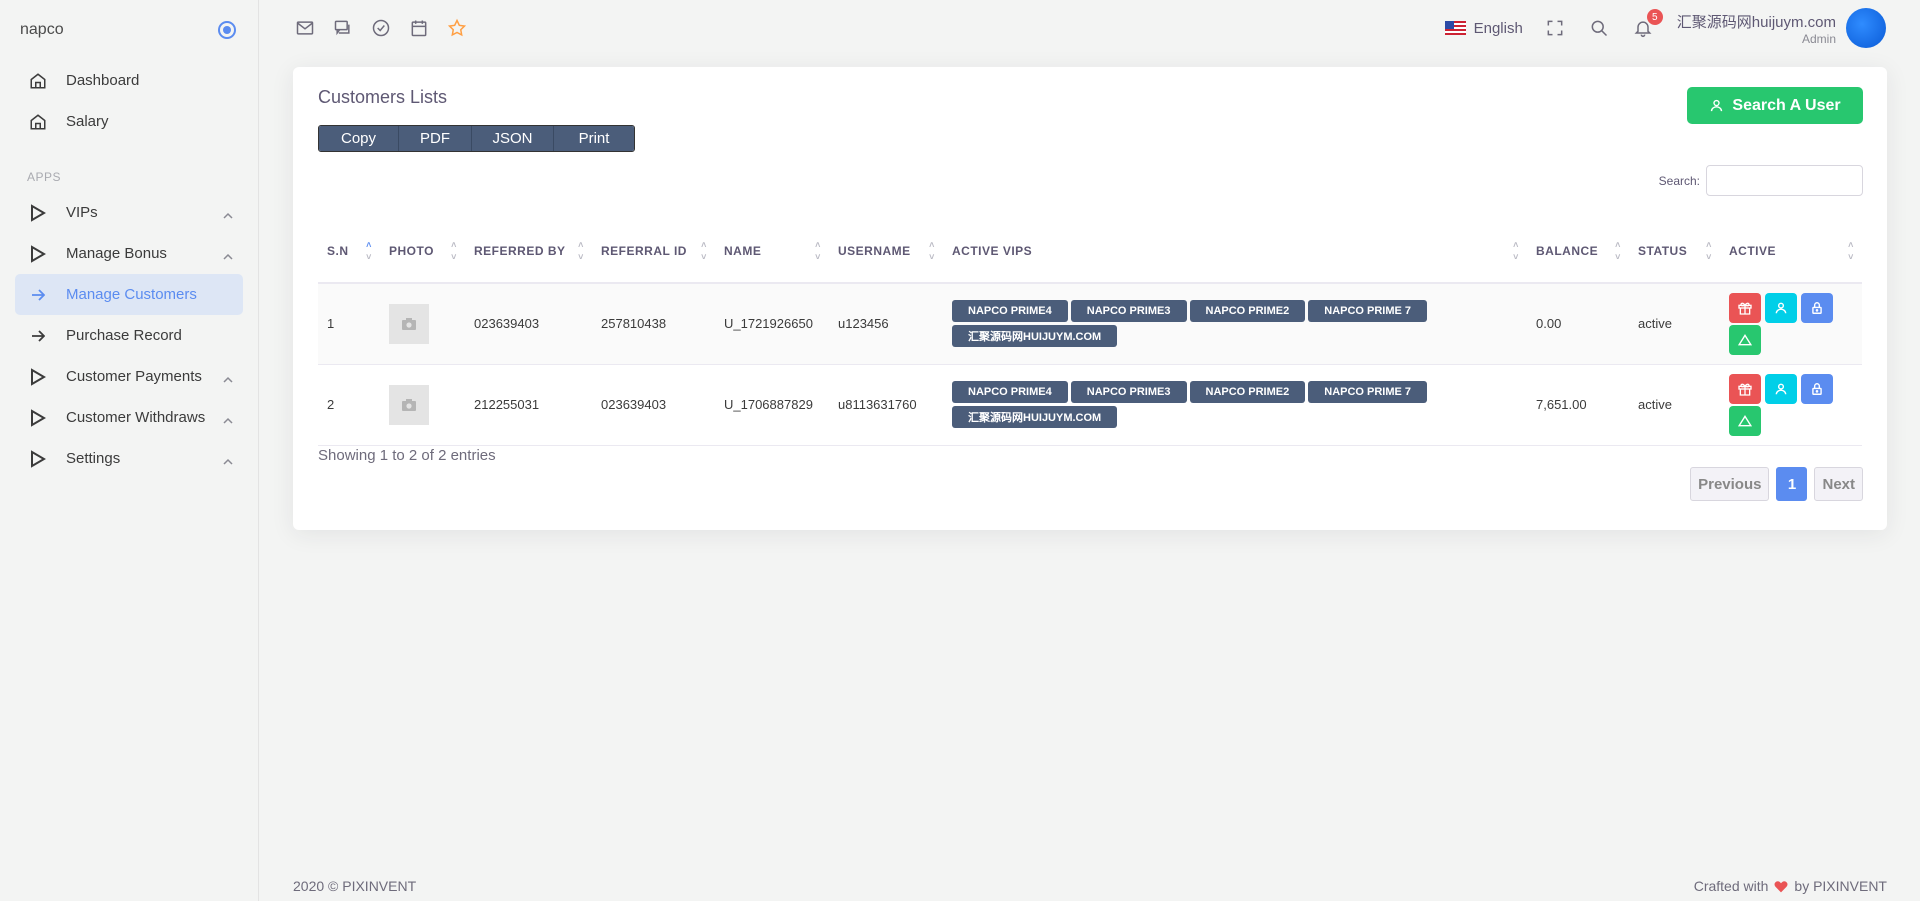 Image resolution: width=1920 pixels, height=901 pixels. What do you see at coordinates (1838, 484) in the screenshot?
I see `next-button: Next` at bounding box center [1838, 484].